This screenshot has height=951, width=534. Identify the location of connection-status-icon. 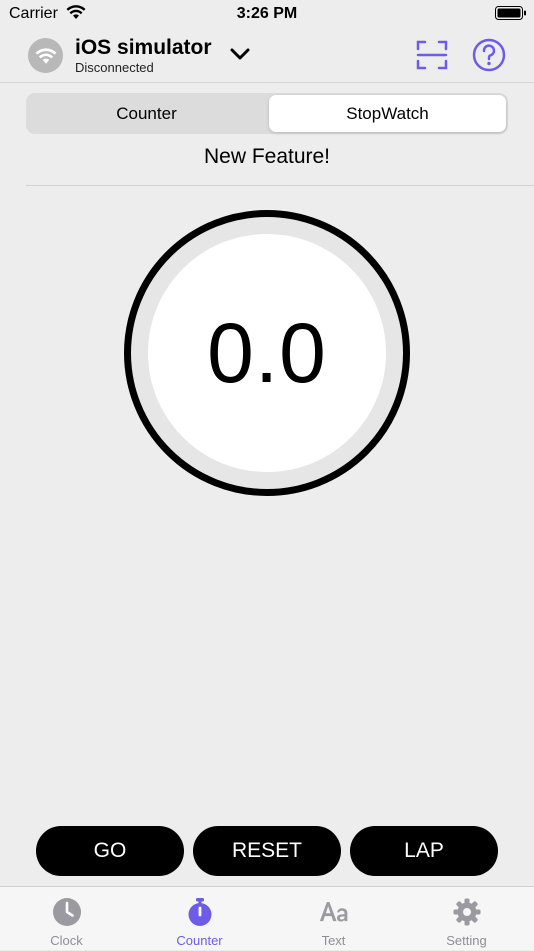
(45, 55).